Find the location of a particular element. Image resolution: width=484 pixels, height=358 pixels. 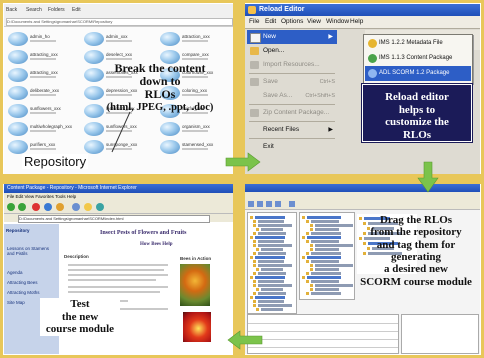

nav-link: Attracting Bees is located at coordinates (22, 282).